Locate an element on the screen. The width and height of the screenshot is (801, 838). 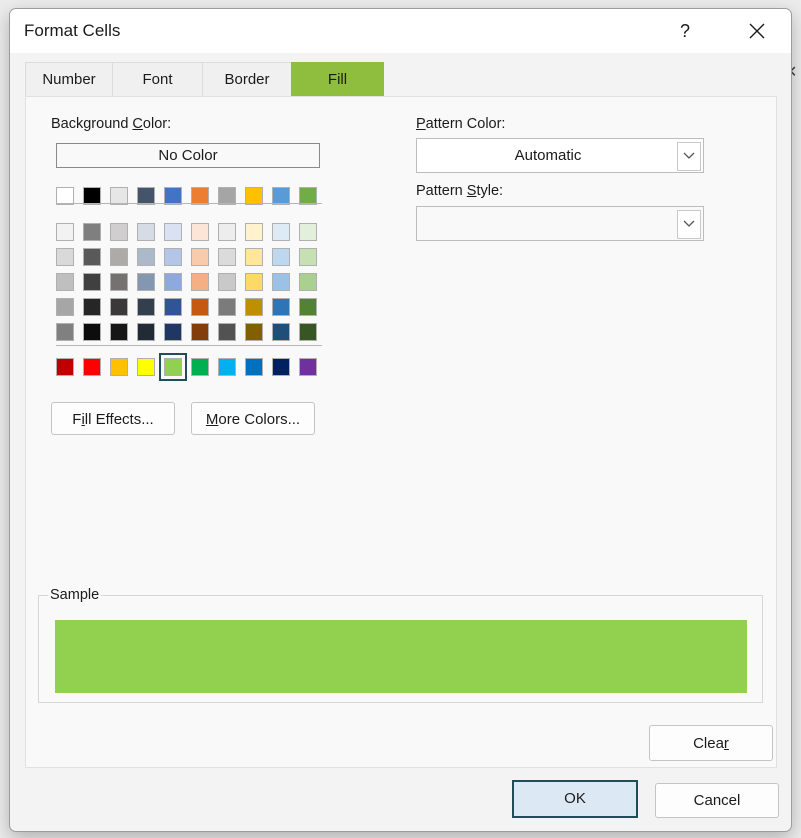
sample-group: Sample is located at coordinates (400, 645).